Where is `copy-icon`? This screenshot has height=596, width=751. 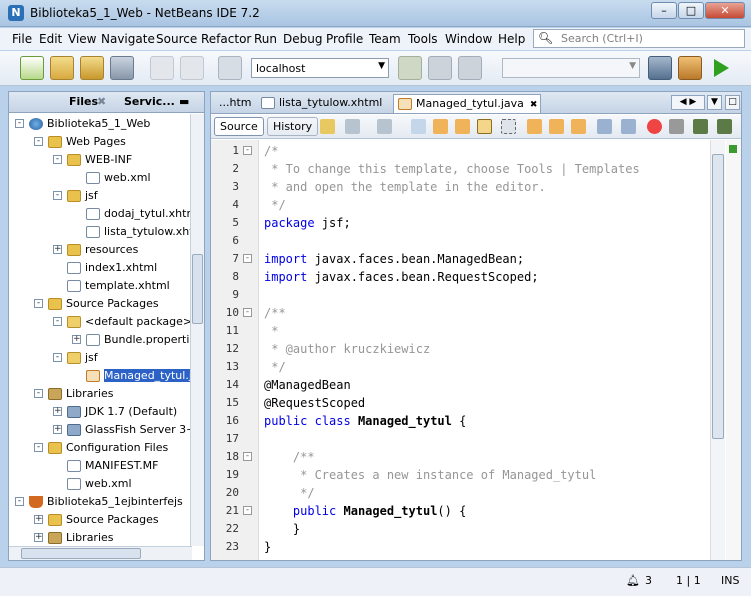
copy-icon is located at coordinates (440, 68).